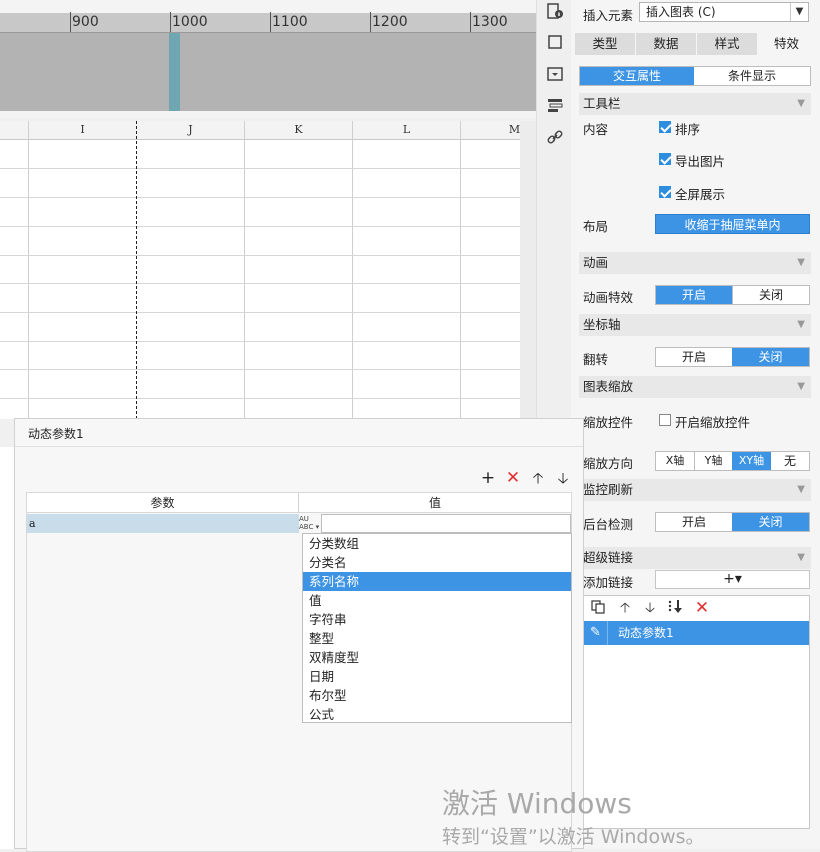  What do you see at coordinates (694, 522) in the screenshot?
I see `background-check-on-button: 开启` at bounding box center [694, 522].